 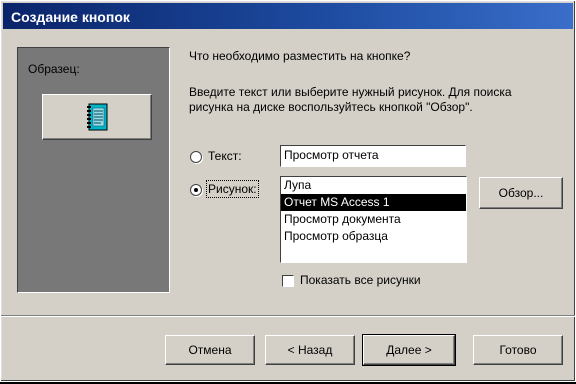 I want to click on show-all-pictures-label: Показать все рисунки, so click(x=360, y=280).